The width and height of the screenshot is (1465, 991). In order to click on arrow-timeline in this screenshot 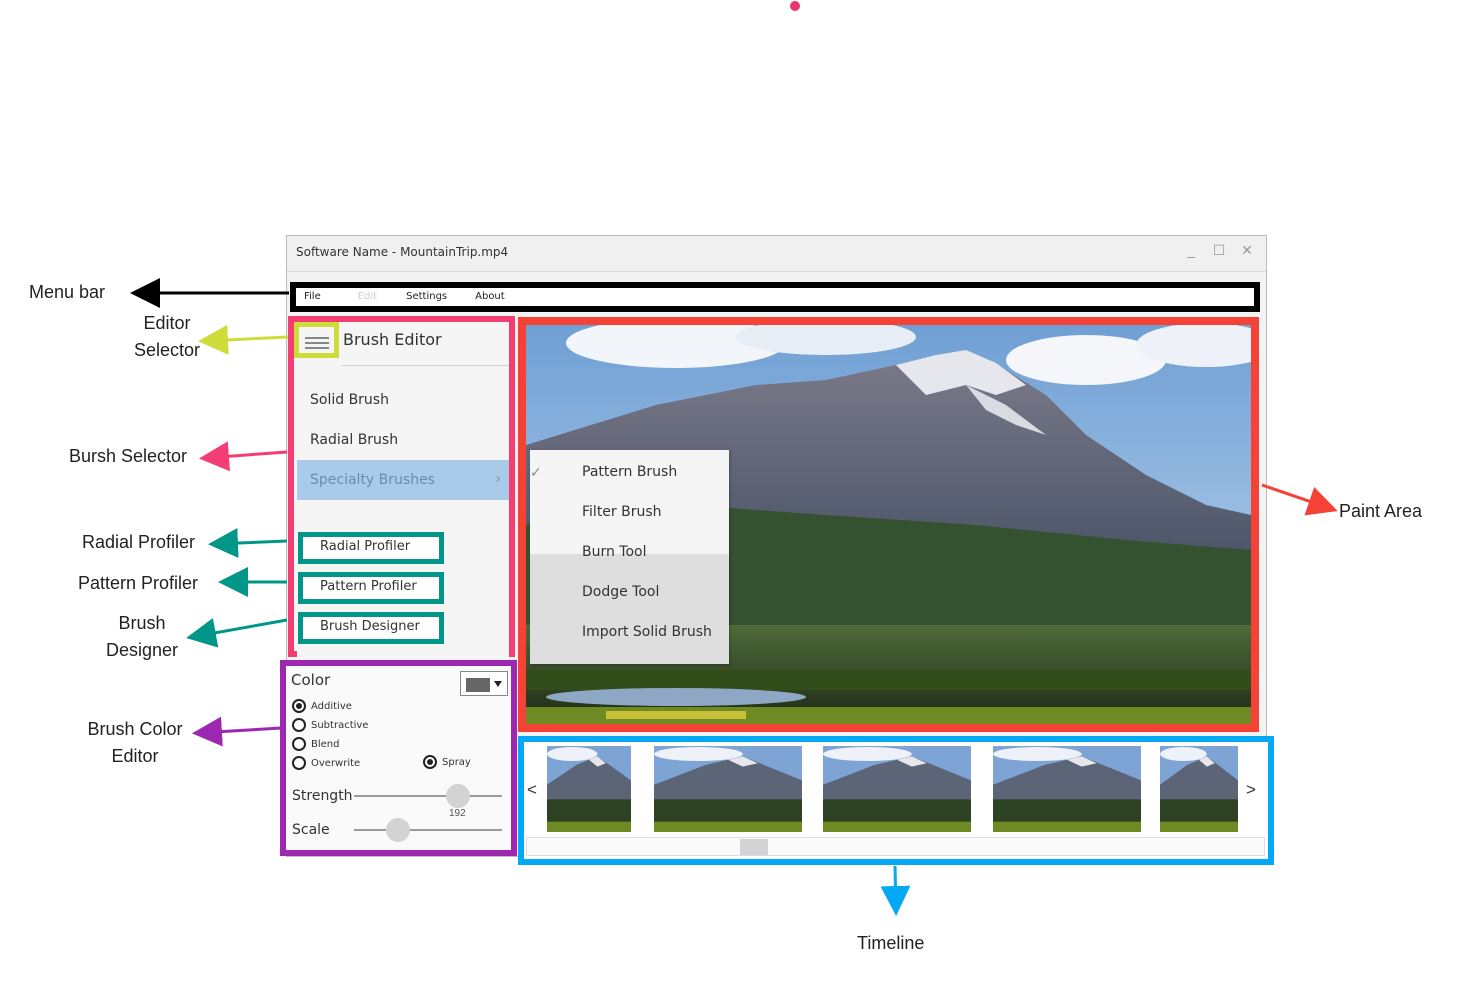, I will do `click(895, 890)`.